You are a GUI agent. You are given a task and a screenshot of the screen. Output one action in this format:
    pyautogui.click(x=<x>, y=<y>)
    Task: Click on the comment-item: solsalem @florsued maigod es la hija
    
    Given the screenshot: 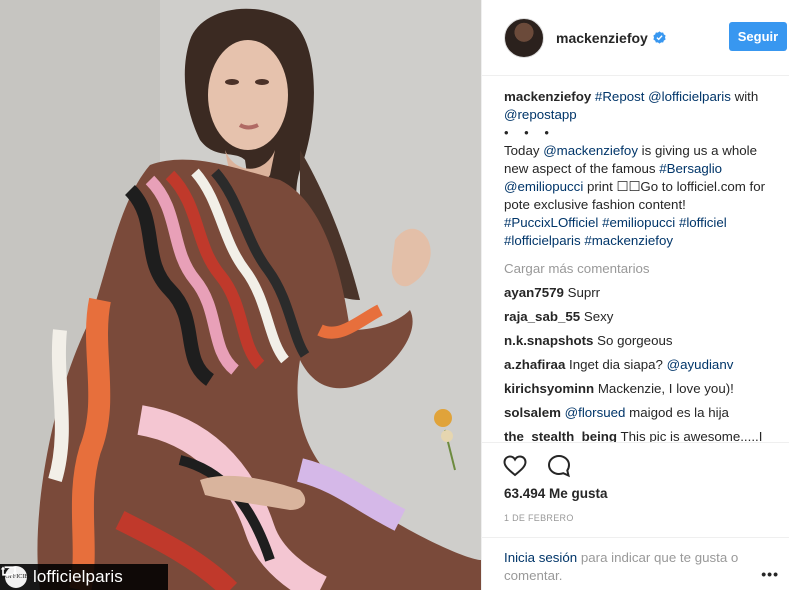 What is the action you would take?
    pyautogui.click(x=643, y=413)
    